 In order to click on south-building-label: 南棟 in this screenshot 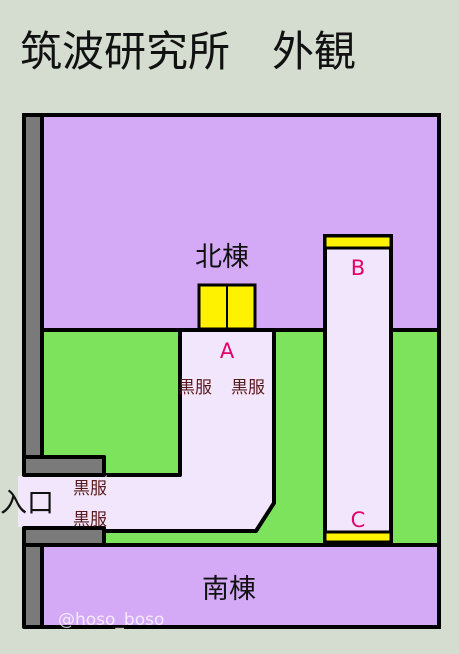, I will do `click(229, 589)`.